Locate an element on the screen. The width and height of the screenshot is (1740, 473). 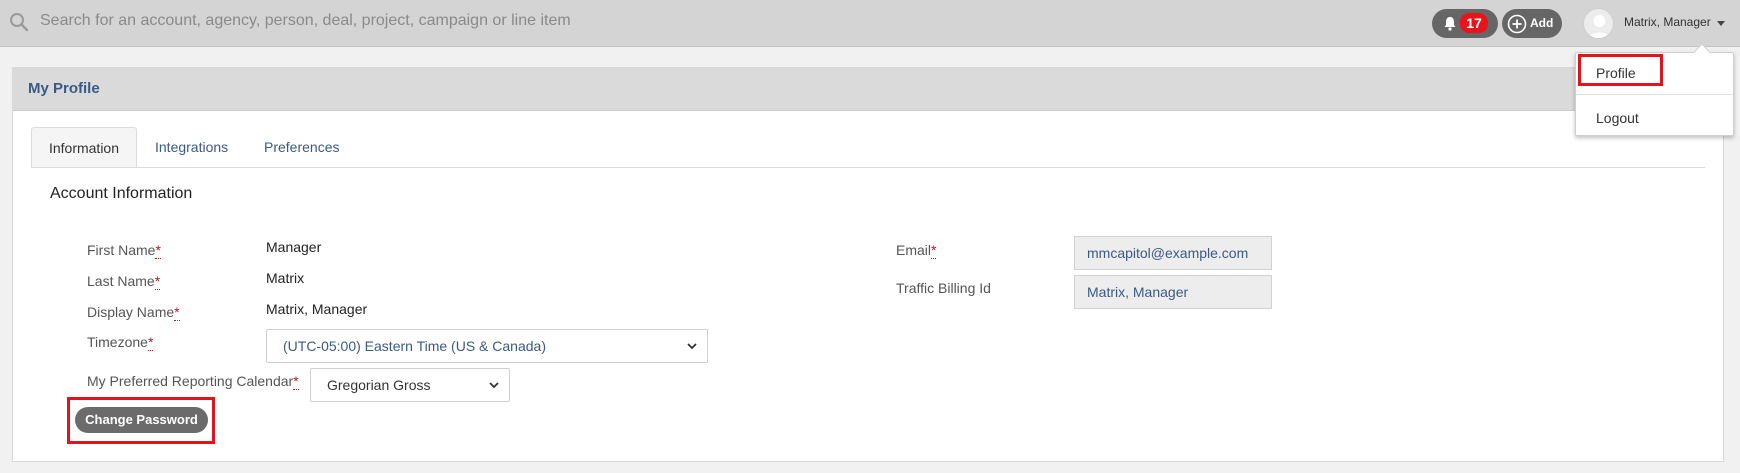
last-name-value: Matrix is located at coordinates (285, 278).